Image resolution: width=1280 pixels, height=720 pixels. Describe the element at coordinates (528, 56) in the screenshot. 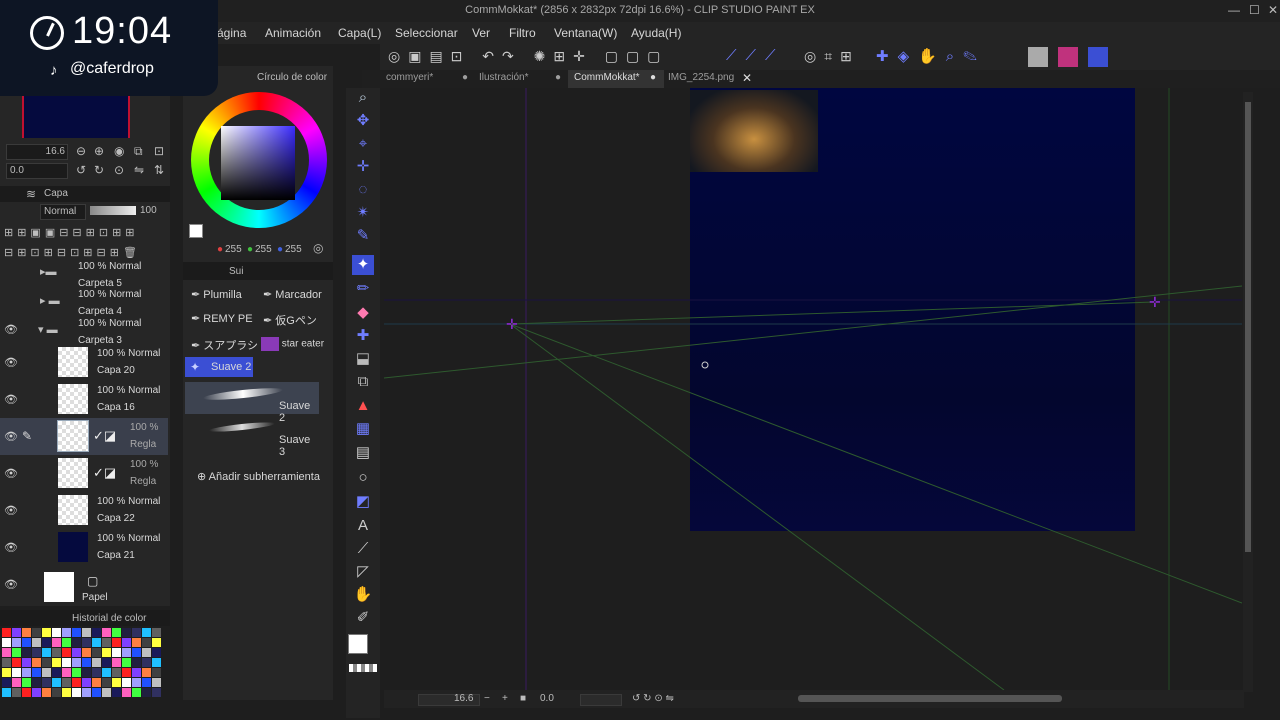

I see `file-commands: ◎▣▤⊡ ↶↷ ✺⊞✛ ▢▢▢` at that location.